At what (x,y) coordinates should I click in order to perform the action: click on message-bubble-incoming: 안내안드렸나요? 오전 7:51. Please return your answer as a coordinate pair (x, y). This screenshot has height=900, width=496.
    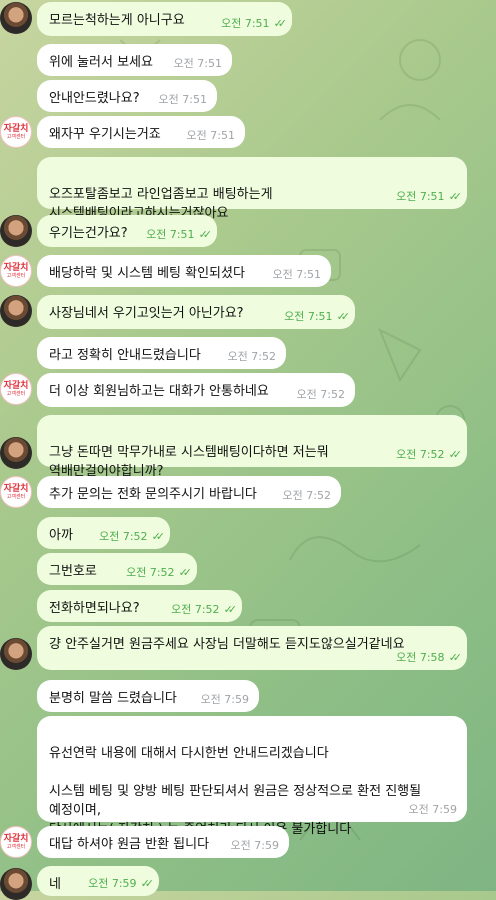
    Looking at the image, I should click on (127, 96).